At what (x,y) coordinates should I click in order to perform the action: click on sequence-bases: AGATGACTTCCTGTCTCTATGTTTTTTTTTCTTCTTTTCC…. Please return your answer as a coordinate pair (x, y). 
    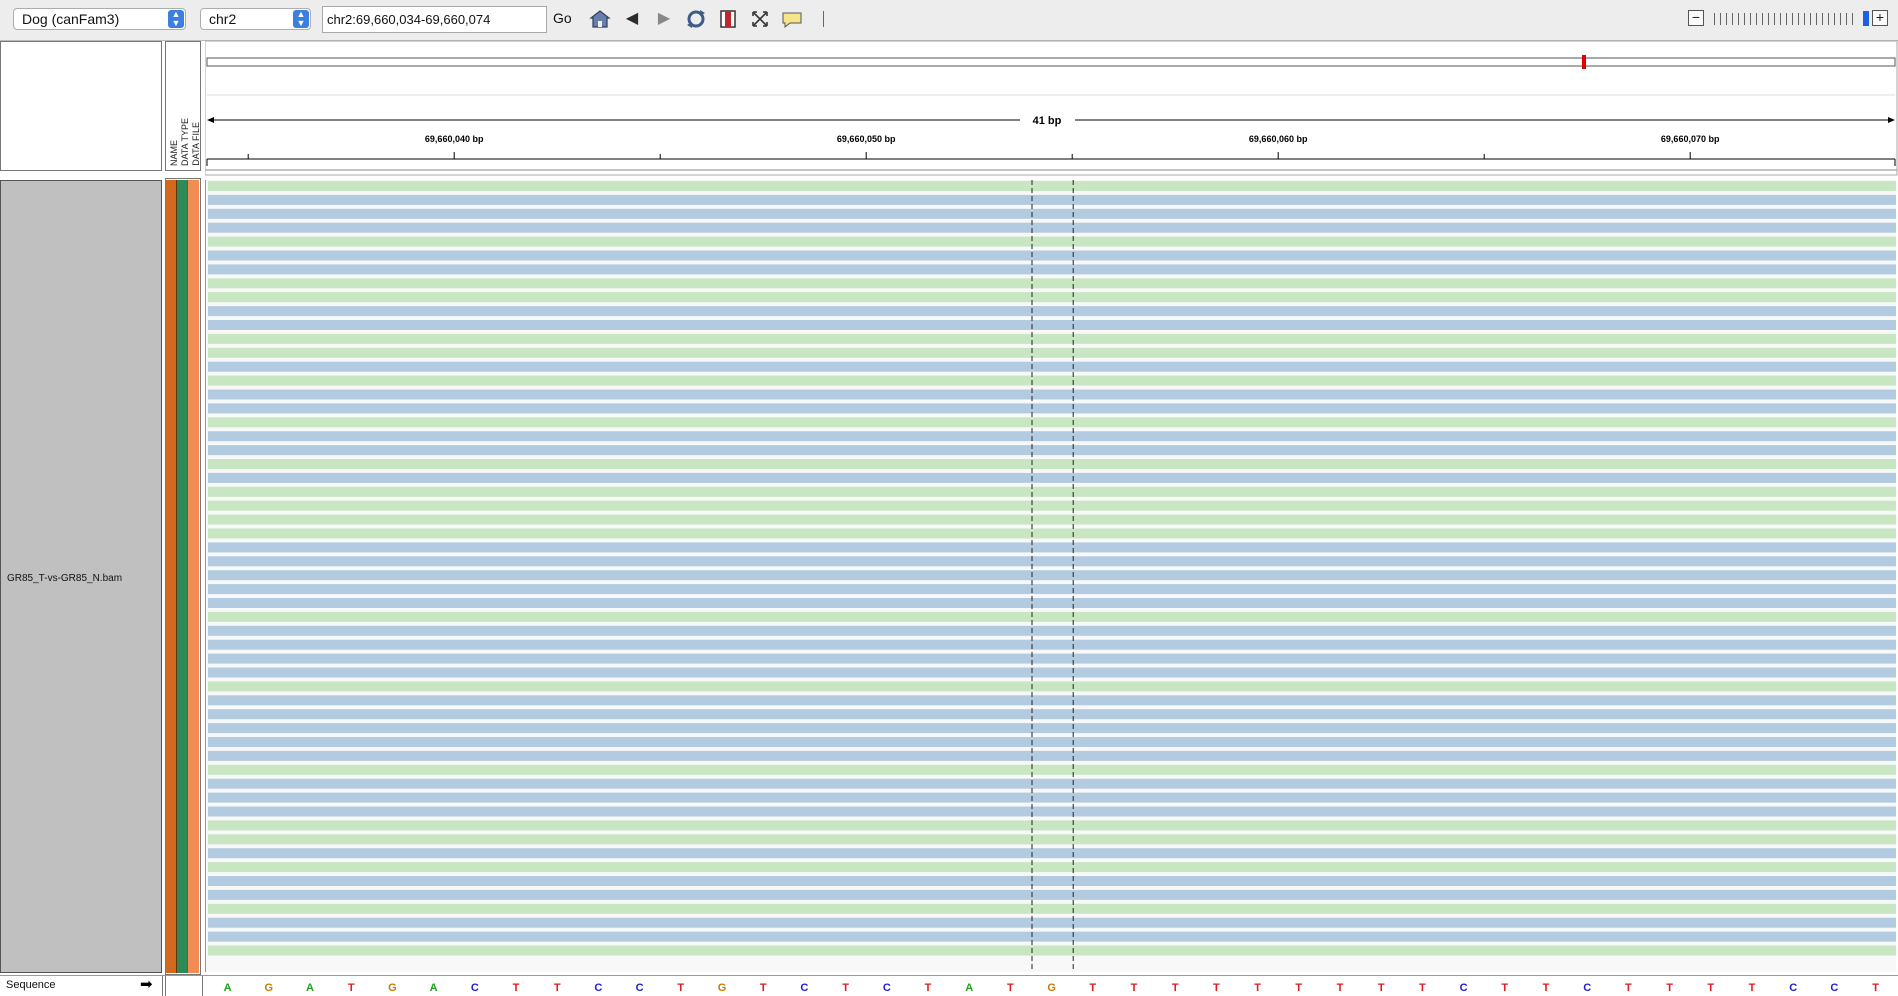
    Looking at the image, I should click on (1050, 986).